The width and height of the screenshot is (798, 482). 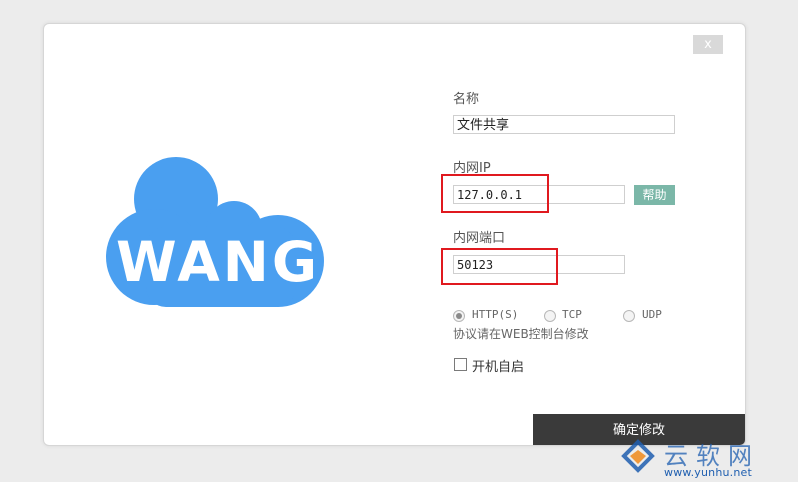 I want to click on name-label: 名称, so click(x=466, y=99).